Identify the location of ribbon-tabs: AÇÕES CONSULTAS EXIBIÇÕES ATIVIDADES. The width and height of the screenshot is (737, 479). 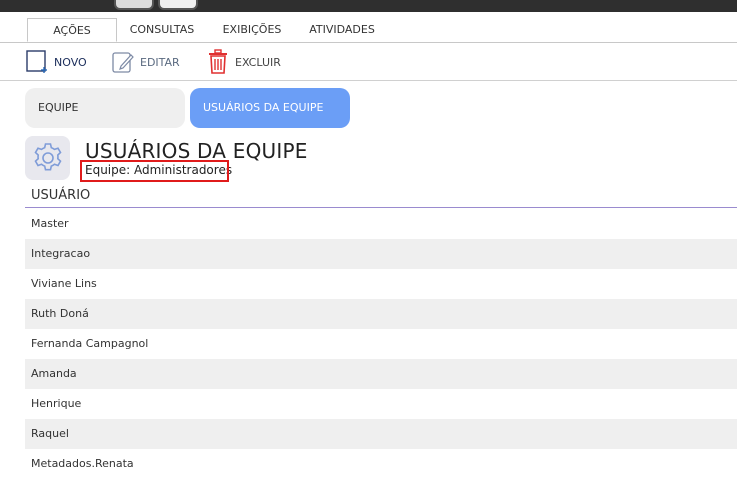
(368, 29).